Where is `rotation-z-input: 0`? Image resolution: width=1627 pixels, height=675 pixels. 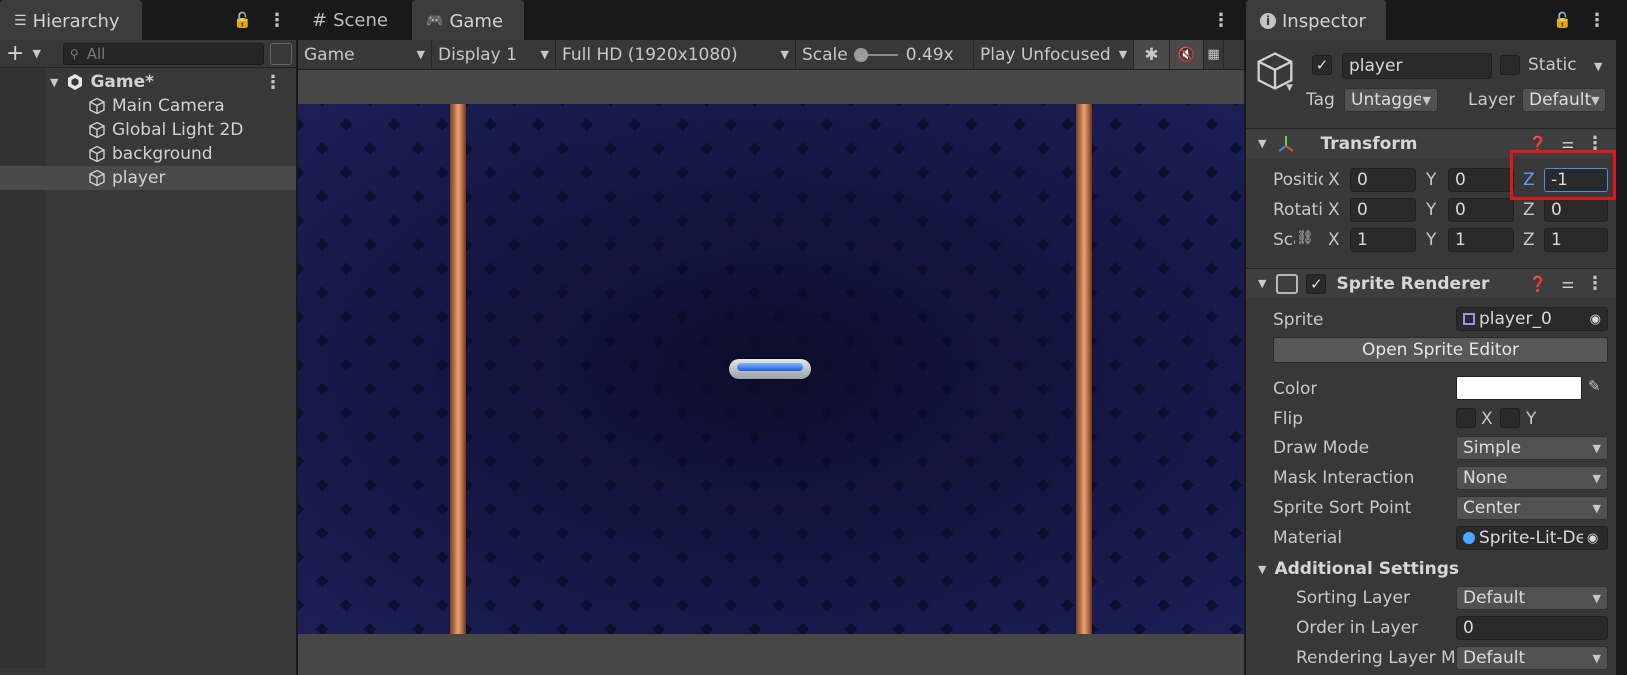 rotation-z-input: 0 is located at coordinates (1576, 210).